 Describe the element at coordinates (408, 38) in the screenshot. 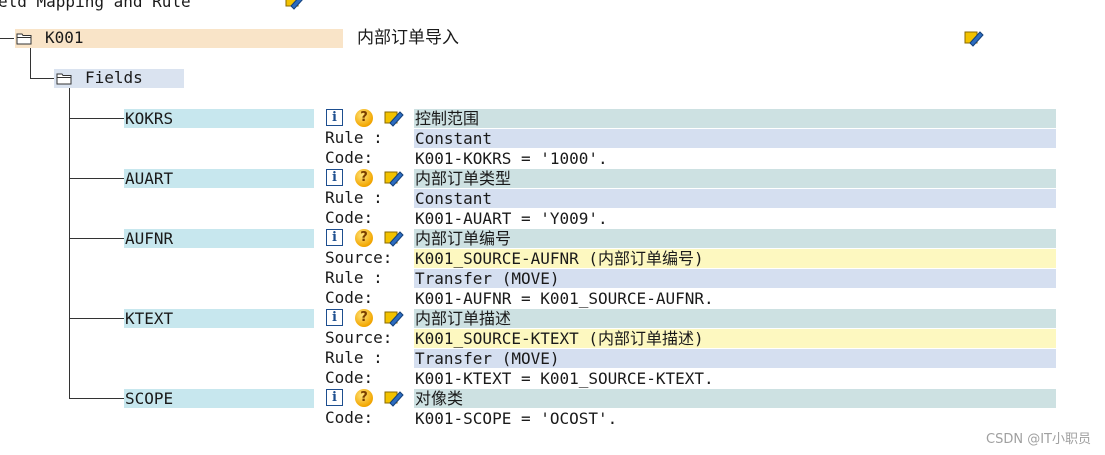

I see `root-description: 内部订单导入` at that location.